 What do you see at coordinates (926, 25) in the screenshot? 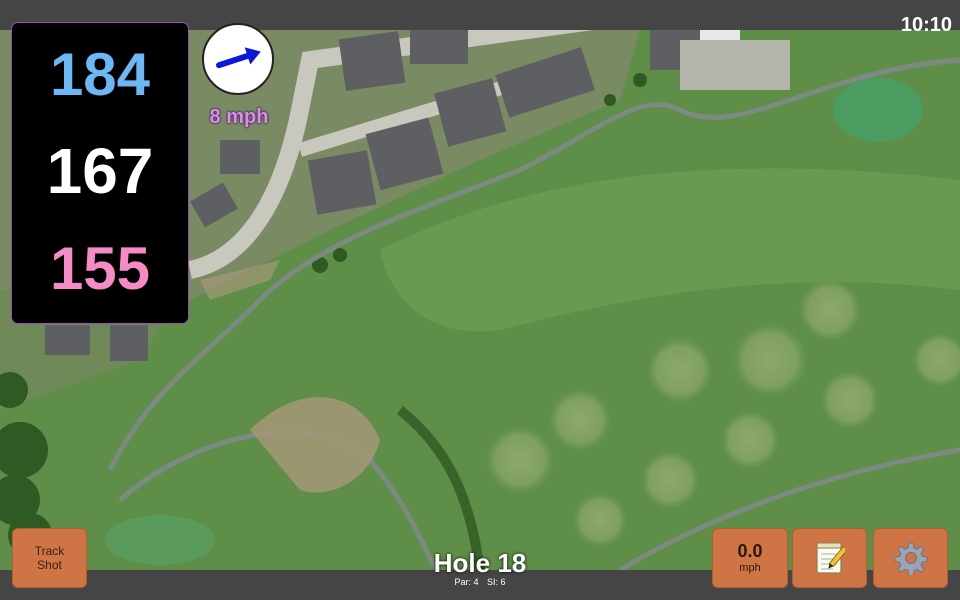
I see `status-time: 10:10` at bounding box center [926, 25].